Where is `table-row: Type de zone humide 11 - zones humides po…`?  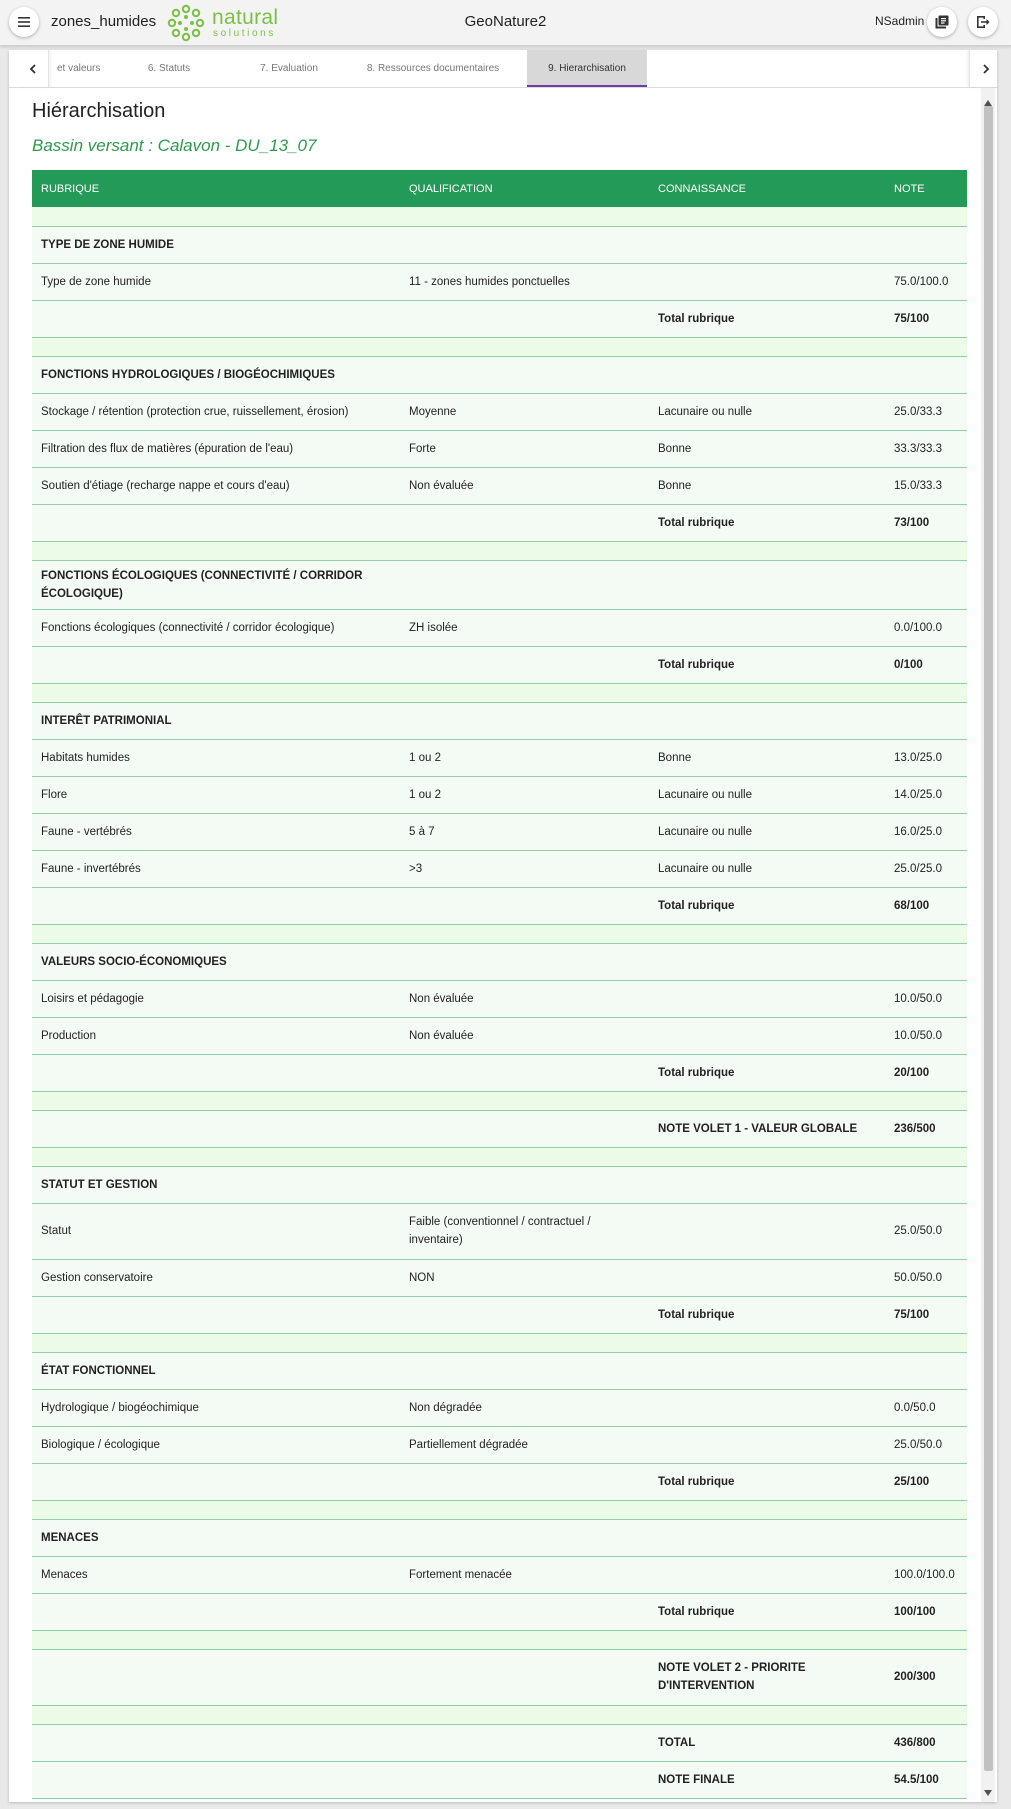 table-row: Type de zone humide 11 - zones humides po… is located at coordinates (499, 282).